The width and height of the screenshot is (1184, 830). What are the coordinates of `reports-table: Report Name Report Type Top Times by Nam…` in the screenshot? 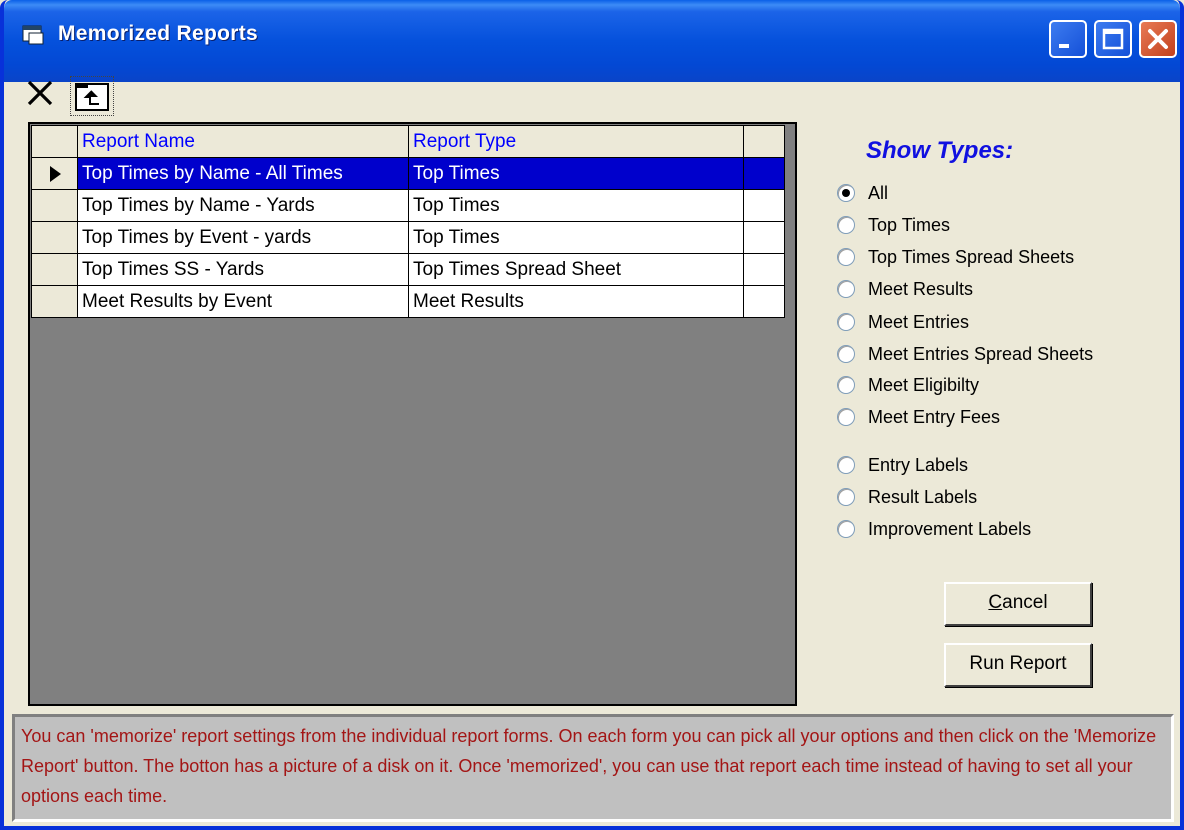 It's located at (408, 221).